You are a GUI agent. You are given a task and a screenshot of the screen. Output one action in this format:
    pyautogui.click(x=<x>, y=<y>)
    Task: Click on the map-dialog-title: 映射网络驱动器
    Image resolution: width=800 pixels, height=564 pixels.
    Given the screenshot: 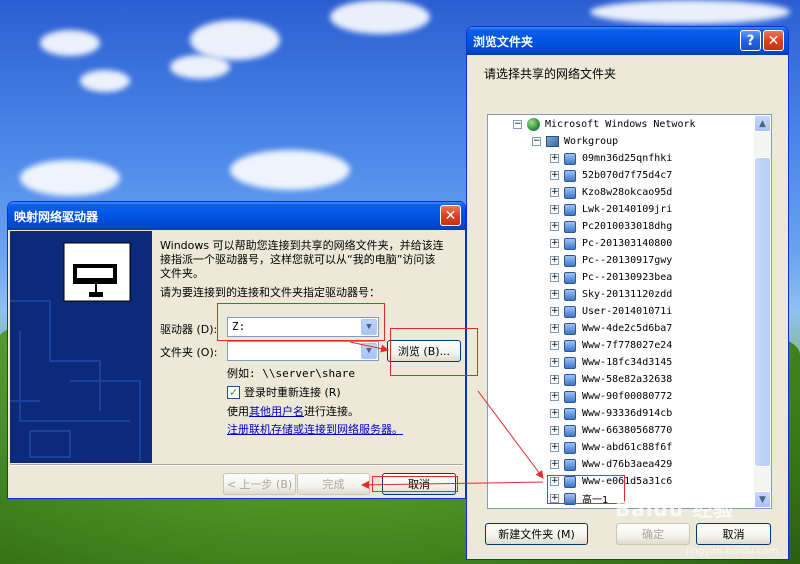 What is the action you would take?
    pyautogui.click(x=56, y=216)
    